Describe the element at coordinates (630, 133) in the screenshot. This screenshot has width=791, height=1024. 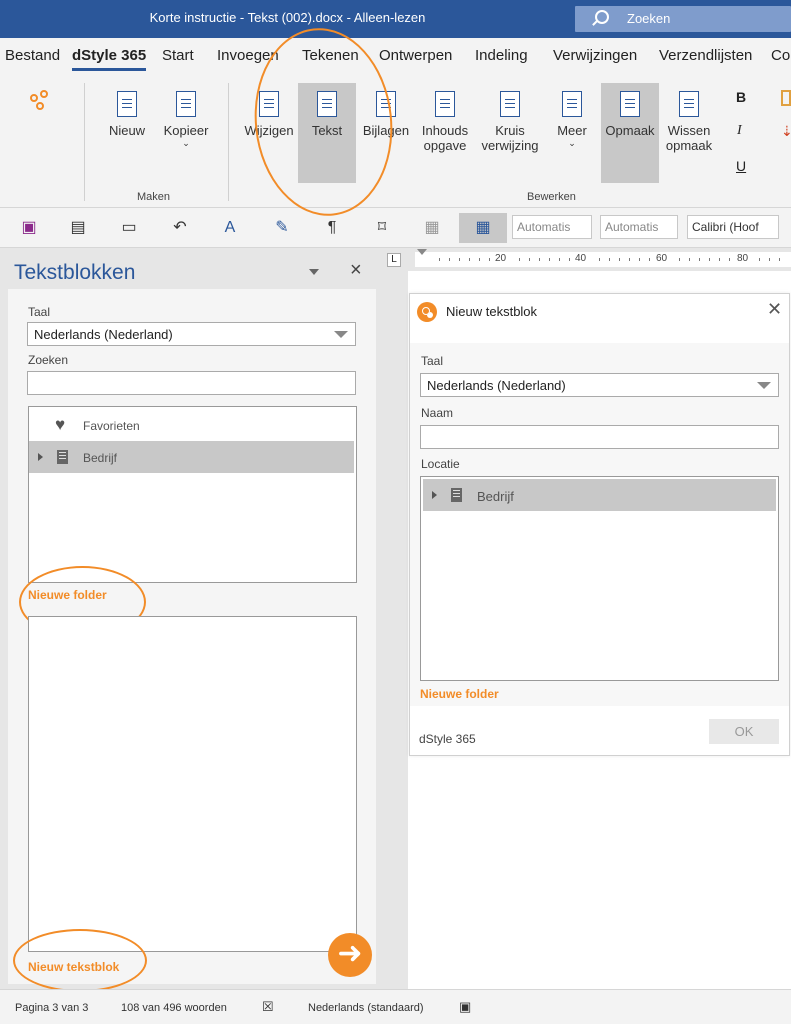
I see `opmaak-button: Opmaak` at that location.